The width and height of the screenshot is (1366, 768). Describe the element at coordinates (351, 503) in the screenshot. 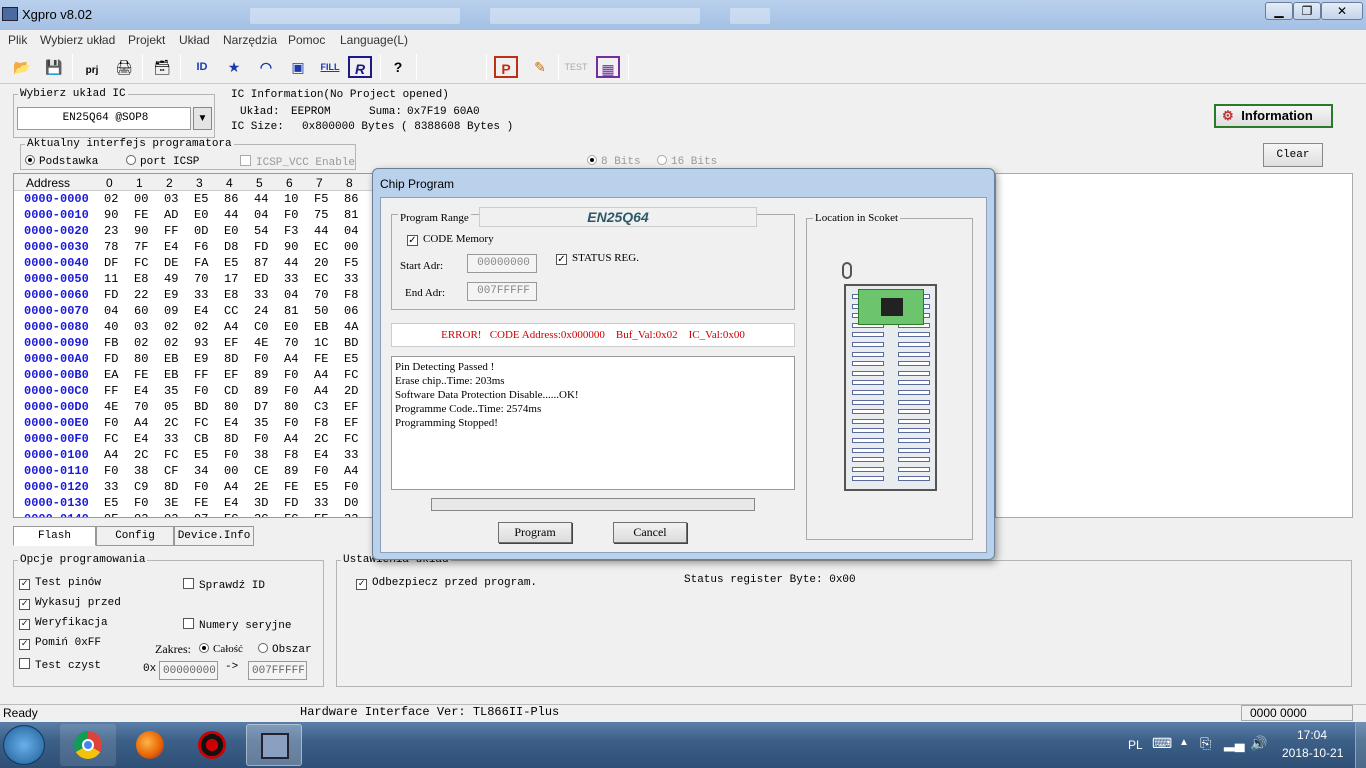

I see `hex-byte: D0` at that location.